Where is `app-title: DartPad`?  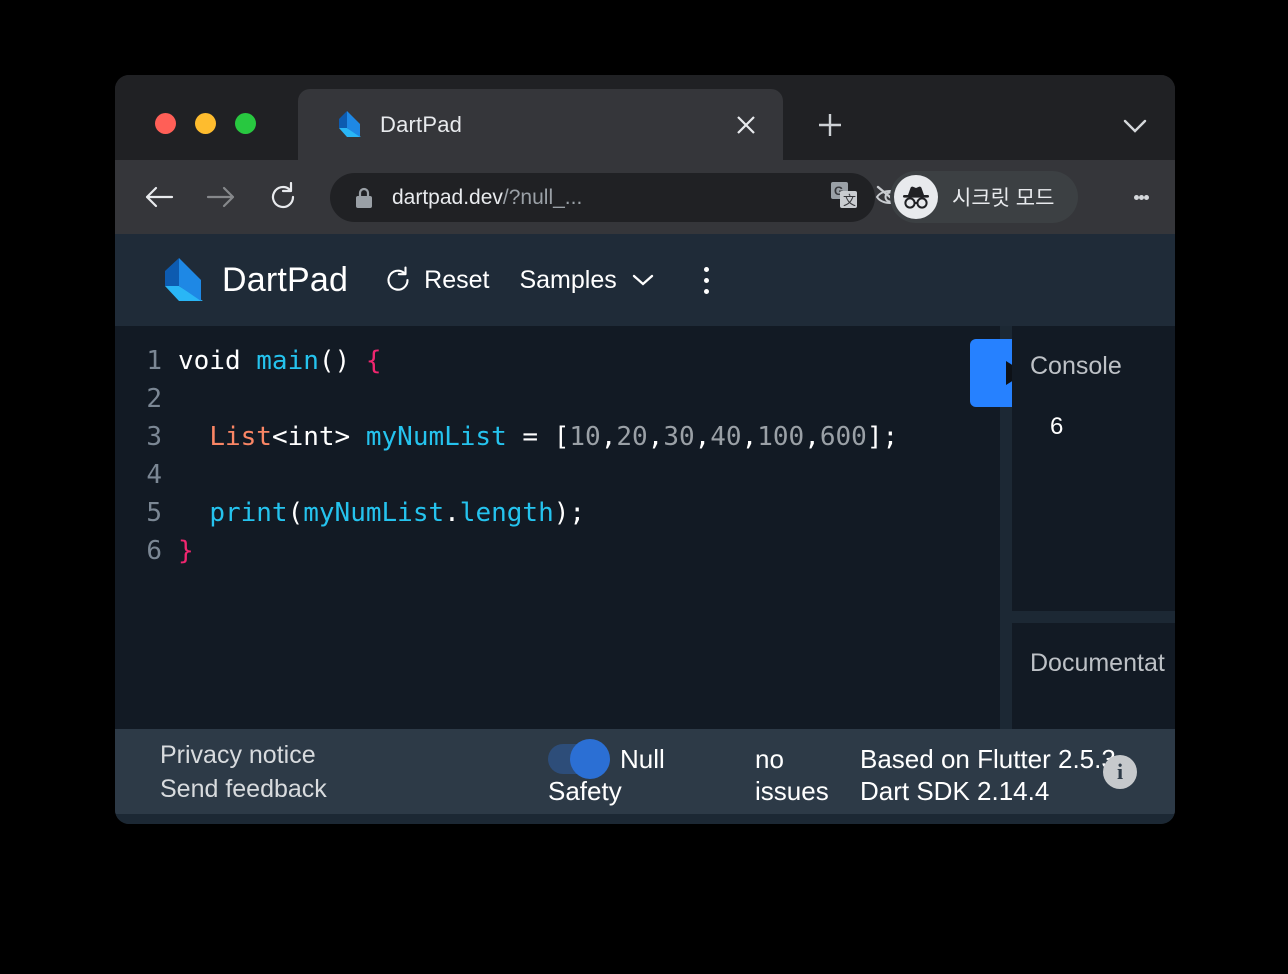
app-title: DartPad is located at coordinates (285, 279).